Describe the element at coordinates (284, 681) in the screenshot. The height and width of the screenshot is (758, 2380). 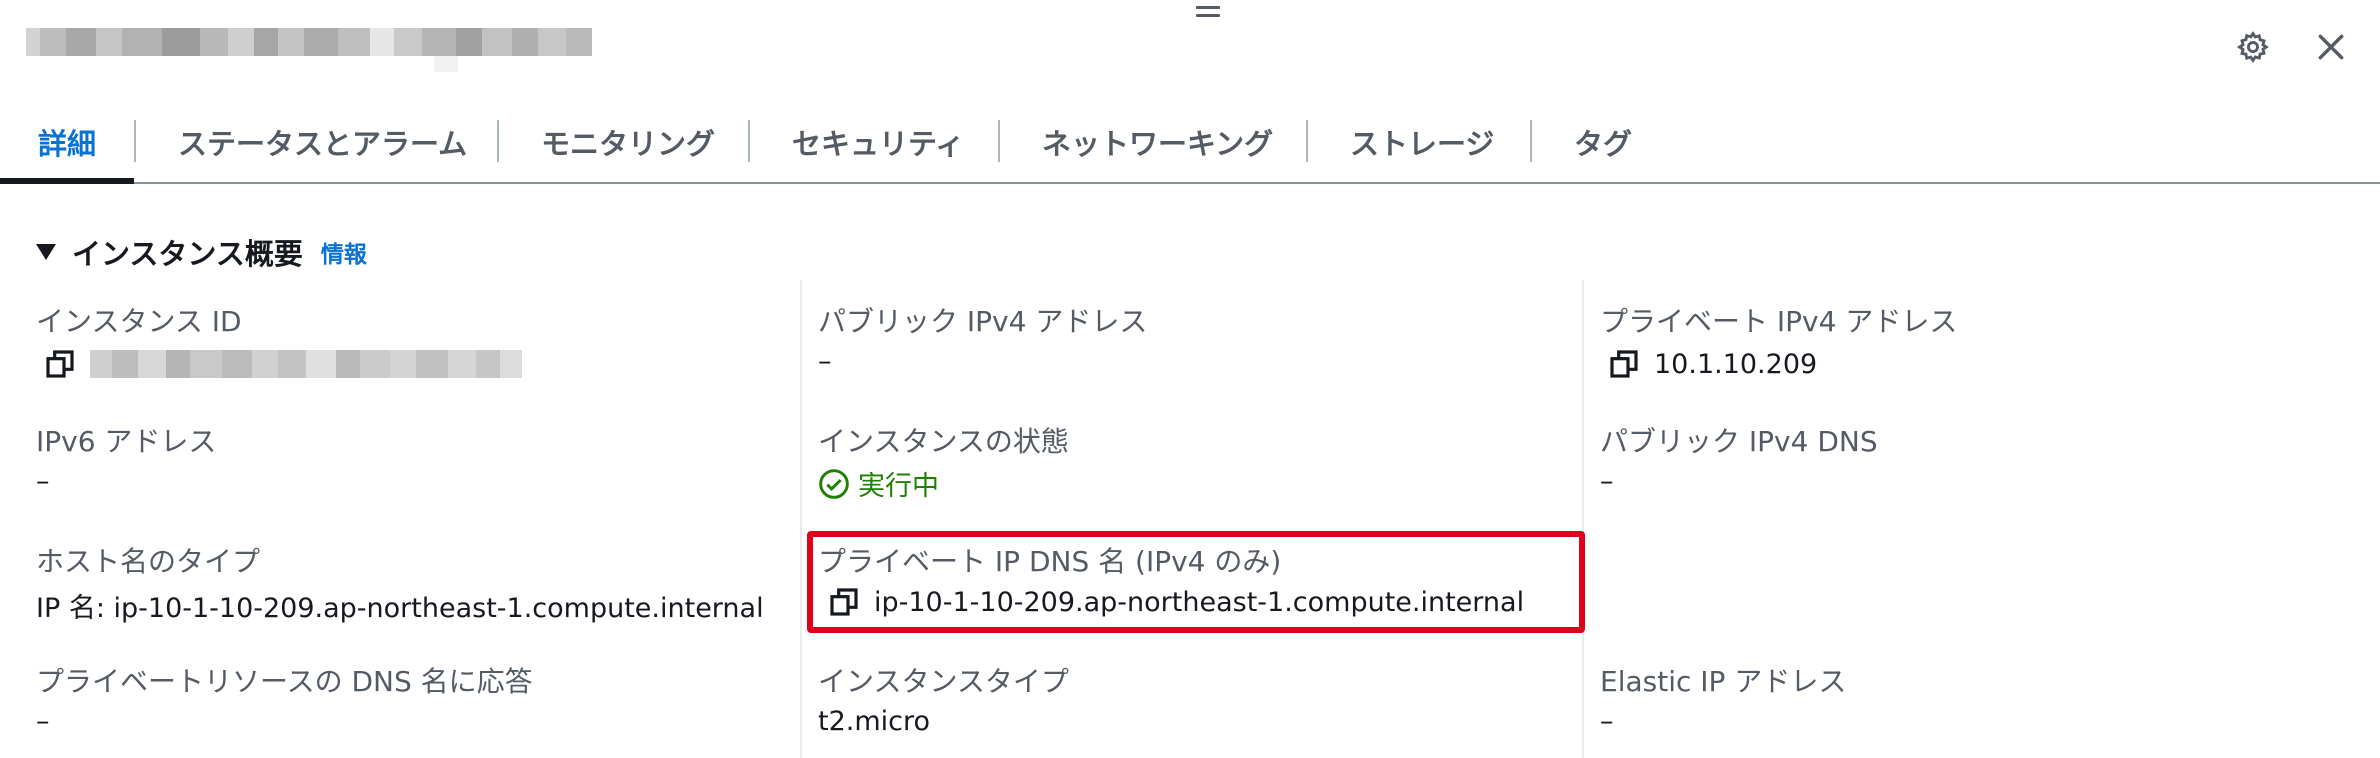
I see `private-resource-dns-label: プライベートリソースの DNS 名に応答` at that location.